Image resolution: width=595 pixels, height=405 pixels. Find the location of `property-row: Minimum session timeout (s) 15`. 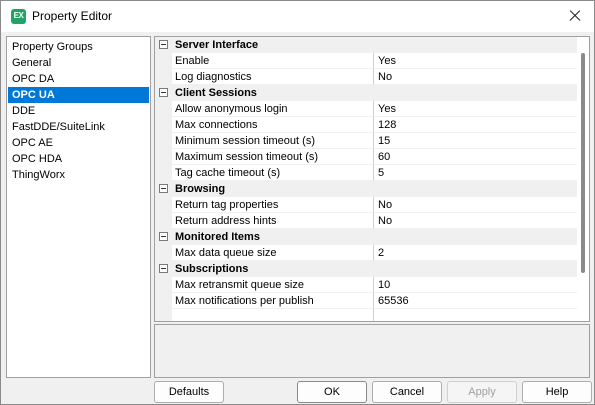

property-row: Minimum session timeout (s) 15 is located at coordinates (366, 141).